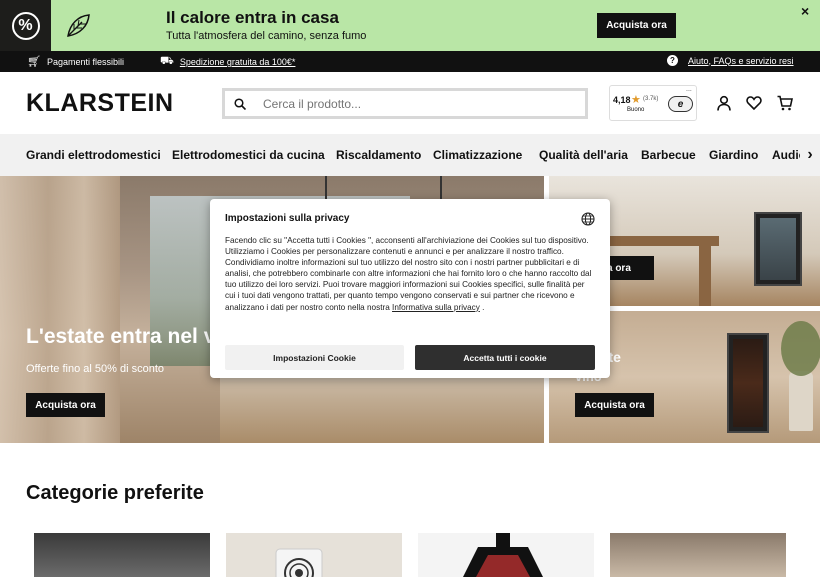 This screenshot has width=820, height=577. Describe the element at coordinates (115, 493) in the screenshot. I see `categories-title: Categorie preferite` at that location.